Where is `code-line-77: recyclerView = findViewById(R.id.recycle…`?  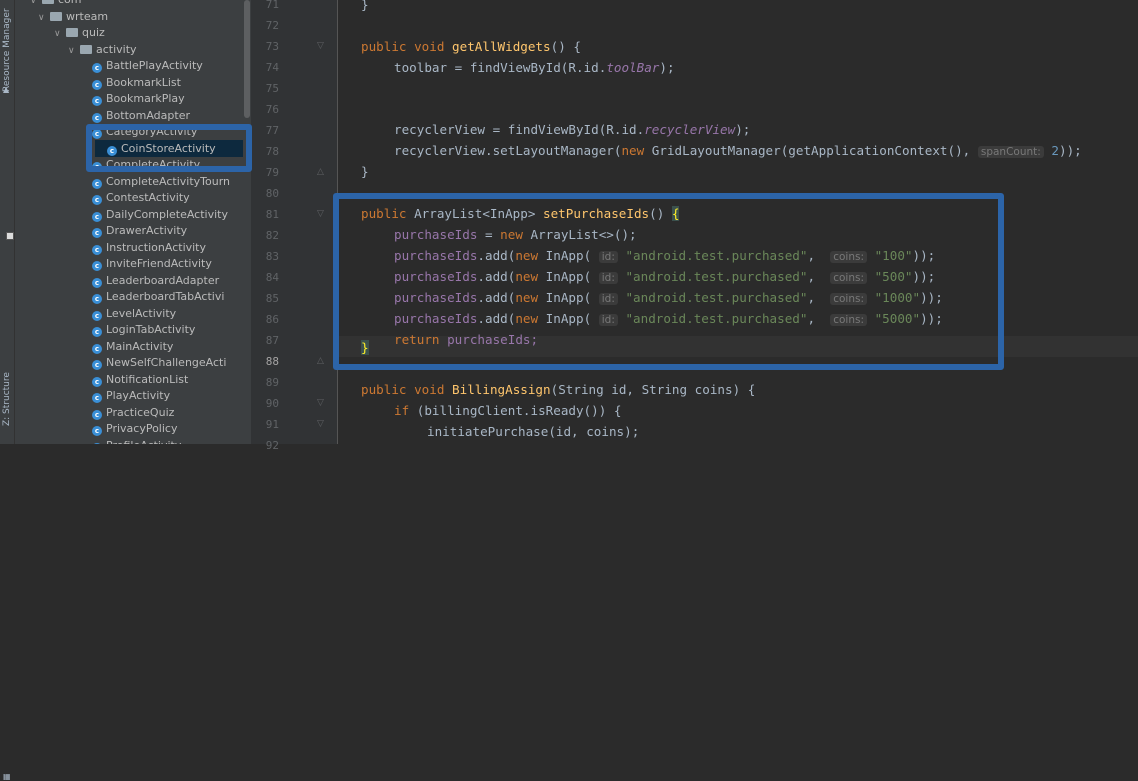
code-line-77: recyclerView = findViewById(R.id.recycle… is located at coordinates (572, 129).